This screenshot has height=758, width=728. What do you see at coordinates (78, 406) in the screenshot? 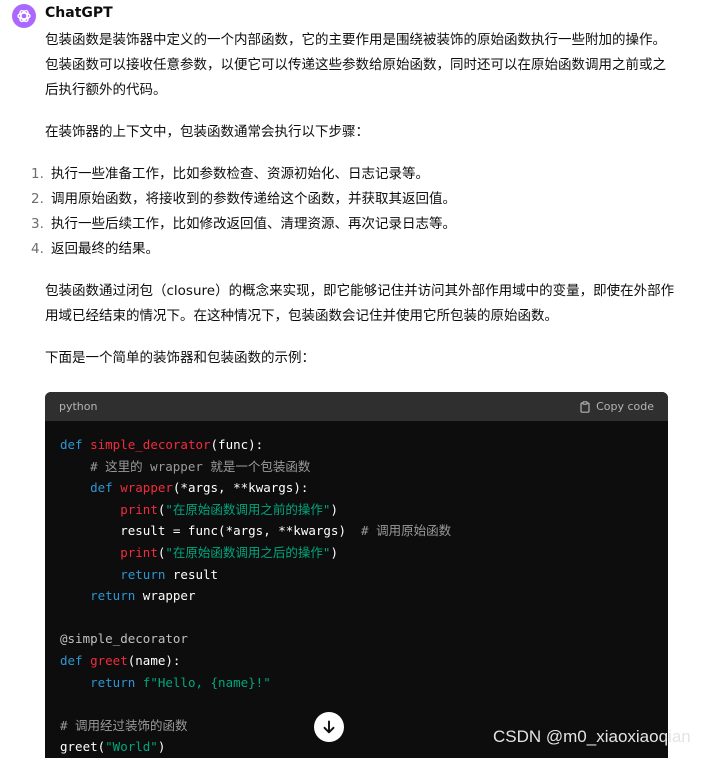
I see `code-language: python` at bounding box center [78, 406].